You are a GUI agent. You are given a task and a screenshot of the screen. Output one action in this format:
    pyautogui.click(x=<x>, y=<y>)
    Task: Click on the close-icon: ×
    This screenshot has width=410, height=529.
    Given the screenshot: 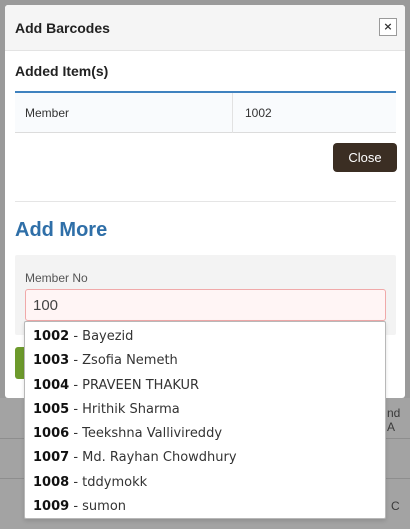 What is the action you would take?
    pyautogui.click(x=388, y=27)
    